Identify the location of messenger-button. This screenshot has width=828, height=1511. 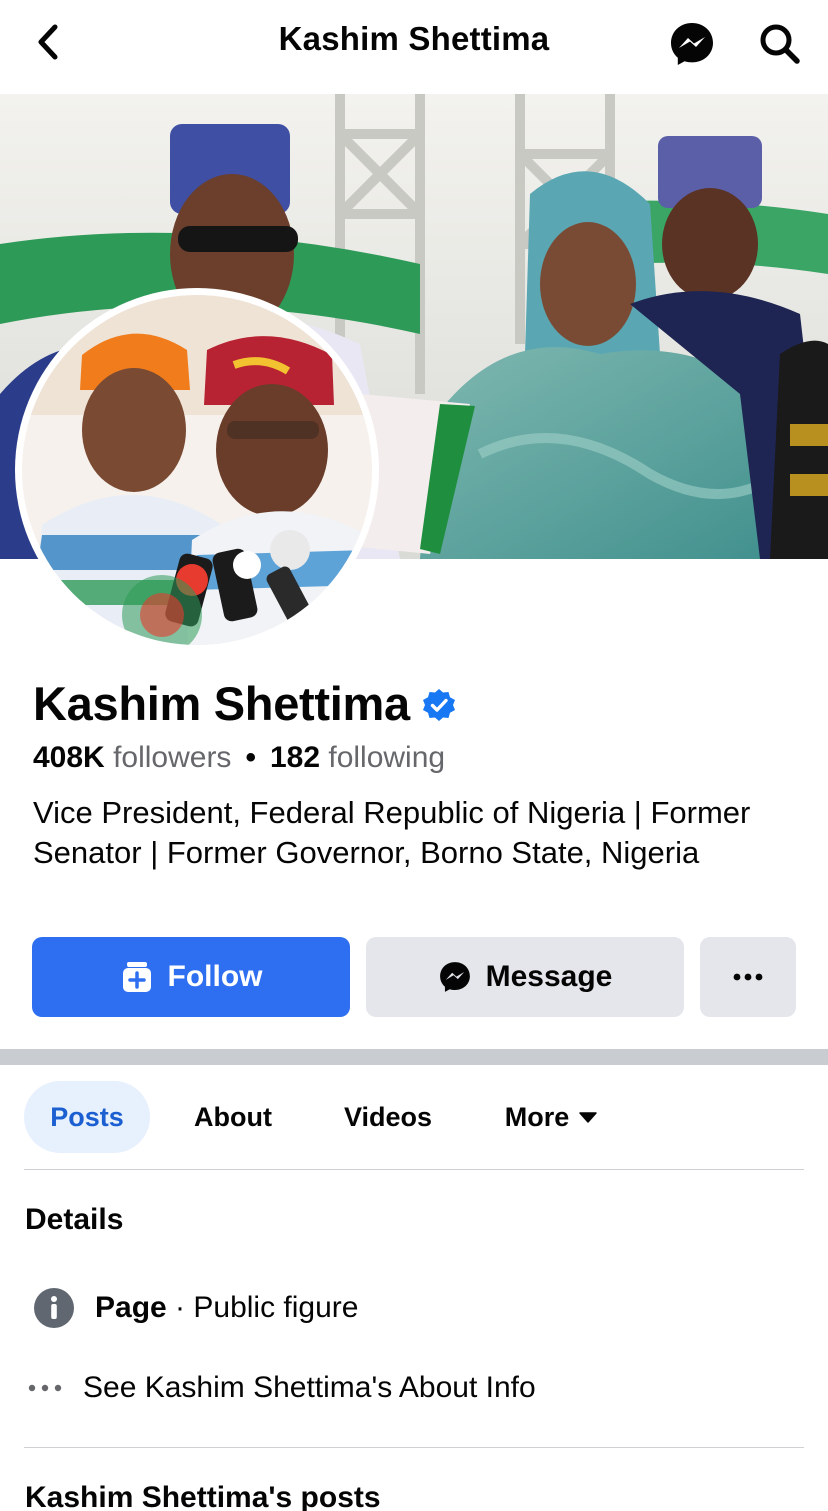
(692, 44).